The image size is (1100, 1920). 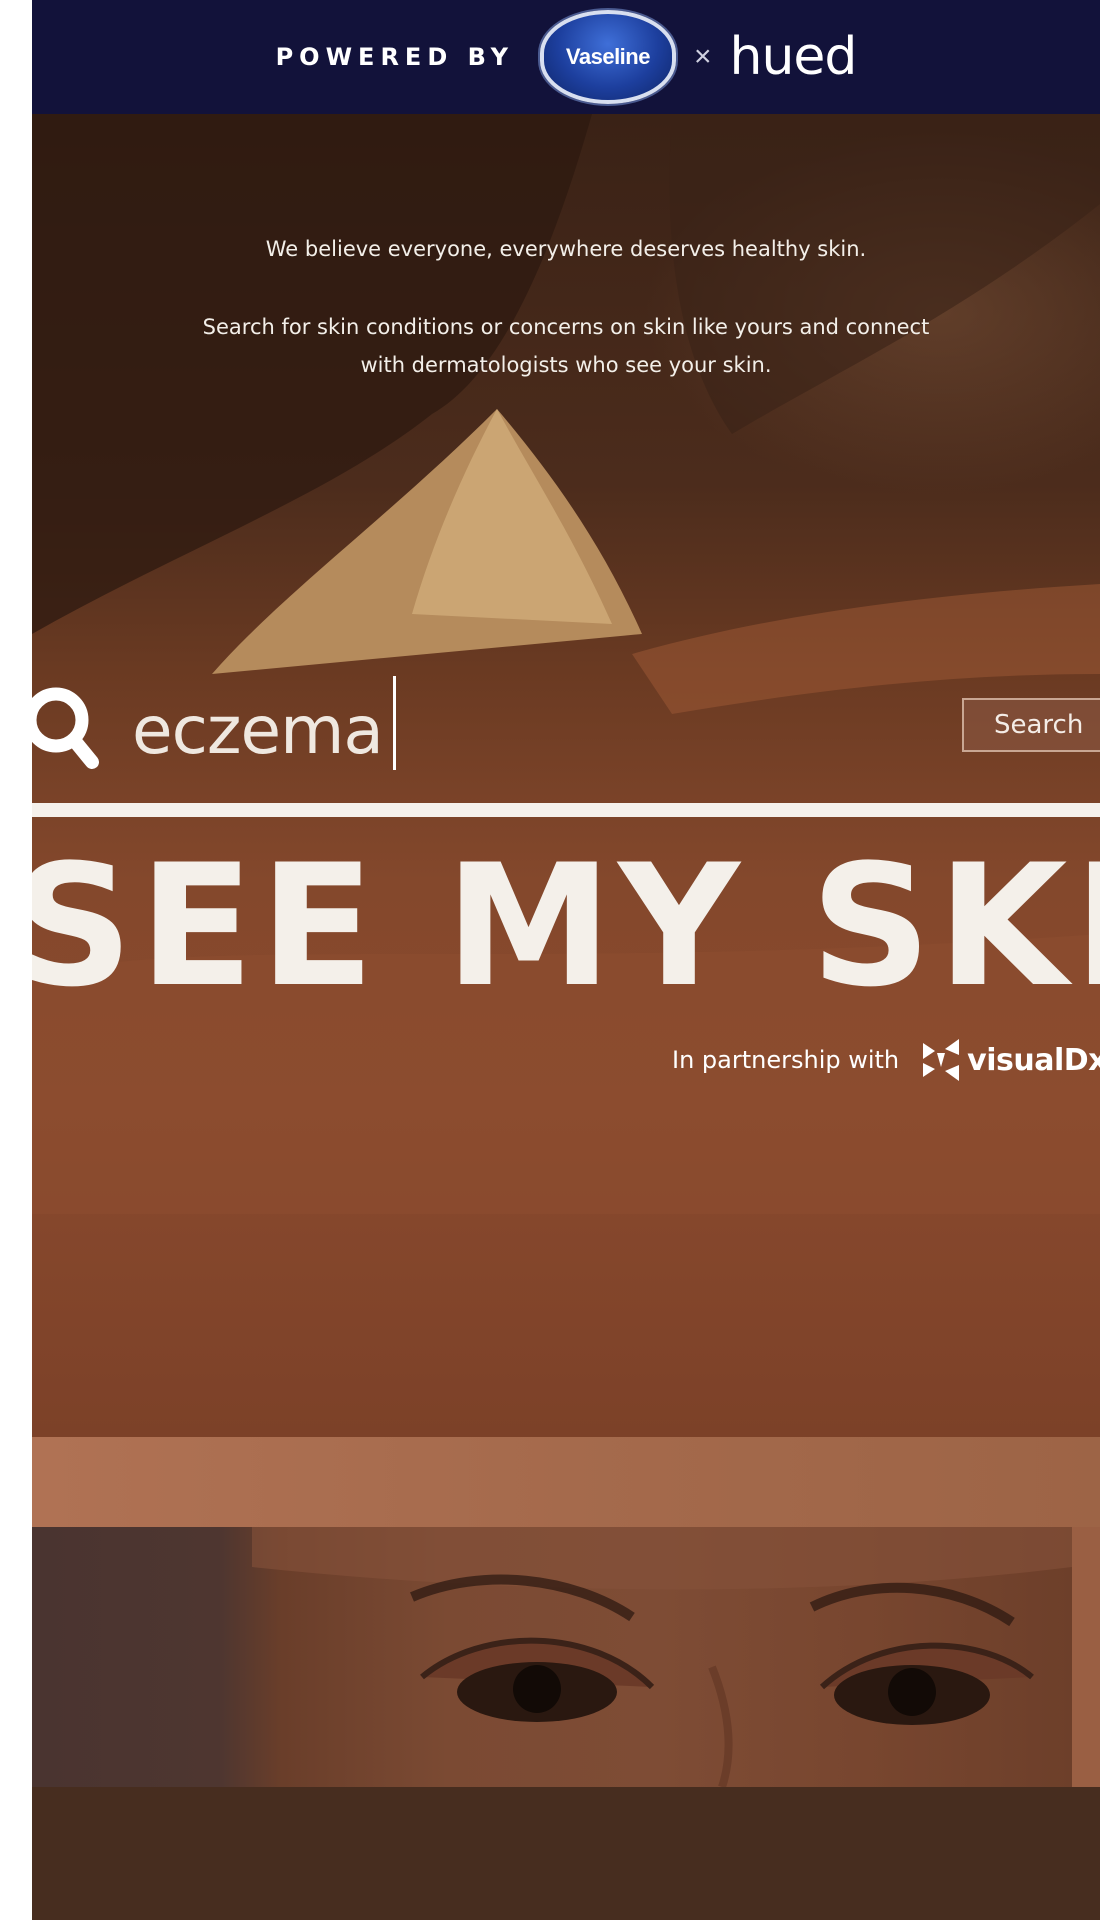 I want to click on partnership-label: In partnership with, so click(x=786, y=1060).